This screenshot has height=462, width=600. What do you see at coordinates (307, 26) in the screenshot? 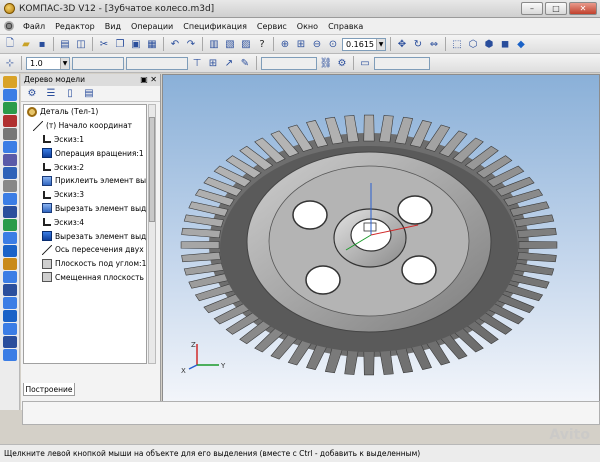
I see `menu-window: Окно` at bounding box center [307, 26].